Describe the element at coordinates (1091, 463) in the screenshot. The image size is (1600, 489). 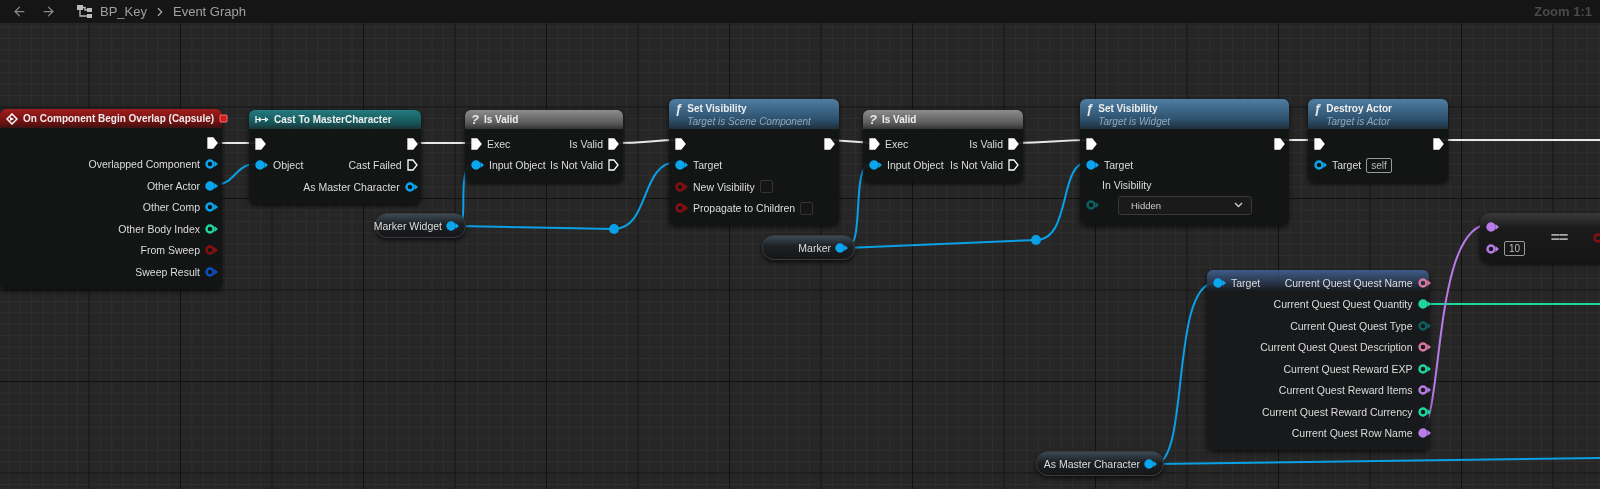
I see `variable-name: As Master Character` at that location.